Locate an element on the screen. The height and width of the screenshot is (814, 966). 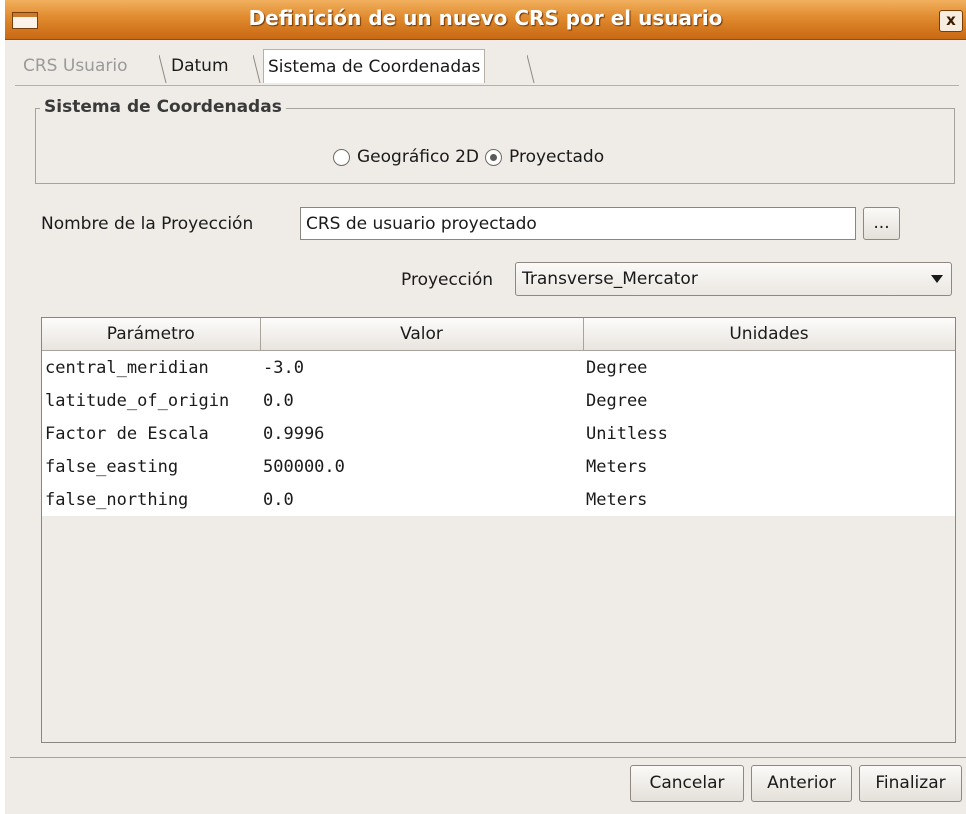
table-cell: Unitless is located at coordinates (769, 433).